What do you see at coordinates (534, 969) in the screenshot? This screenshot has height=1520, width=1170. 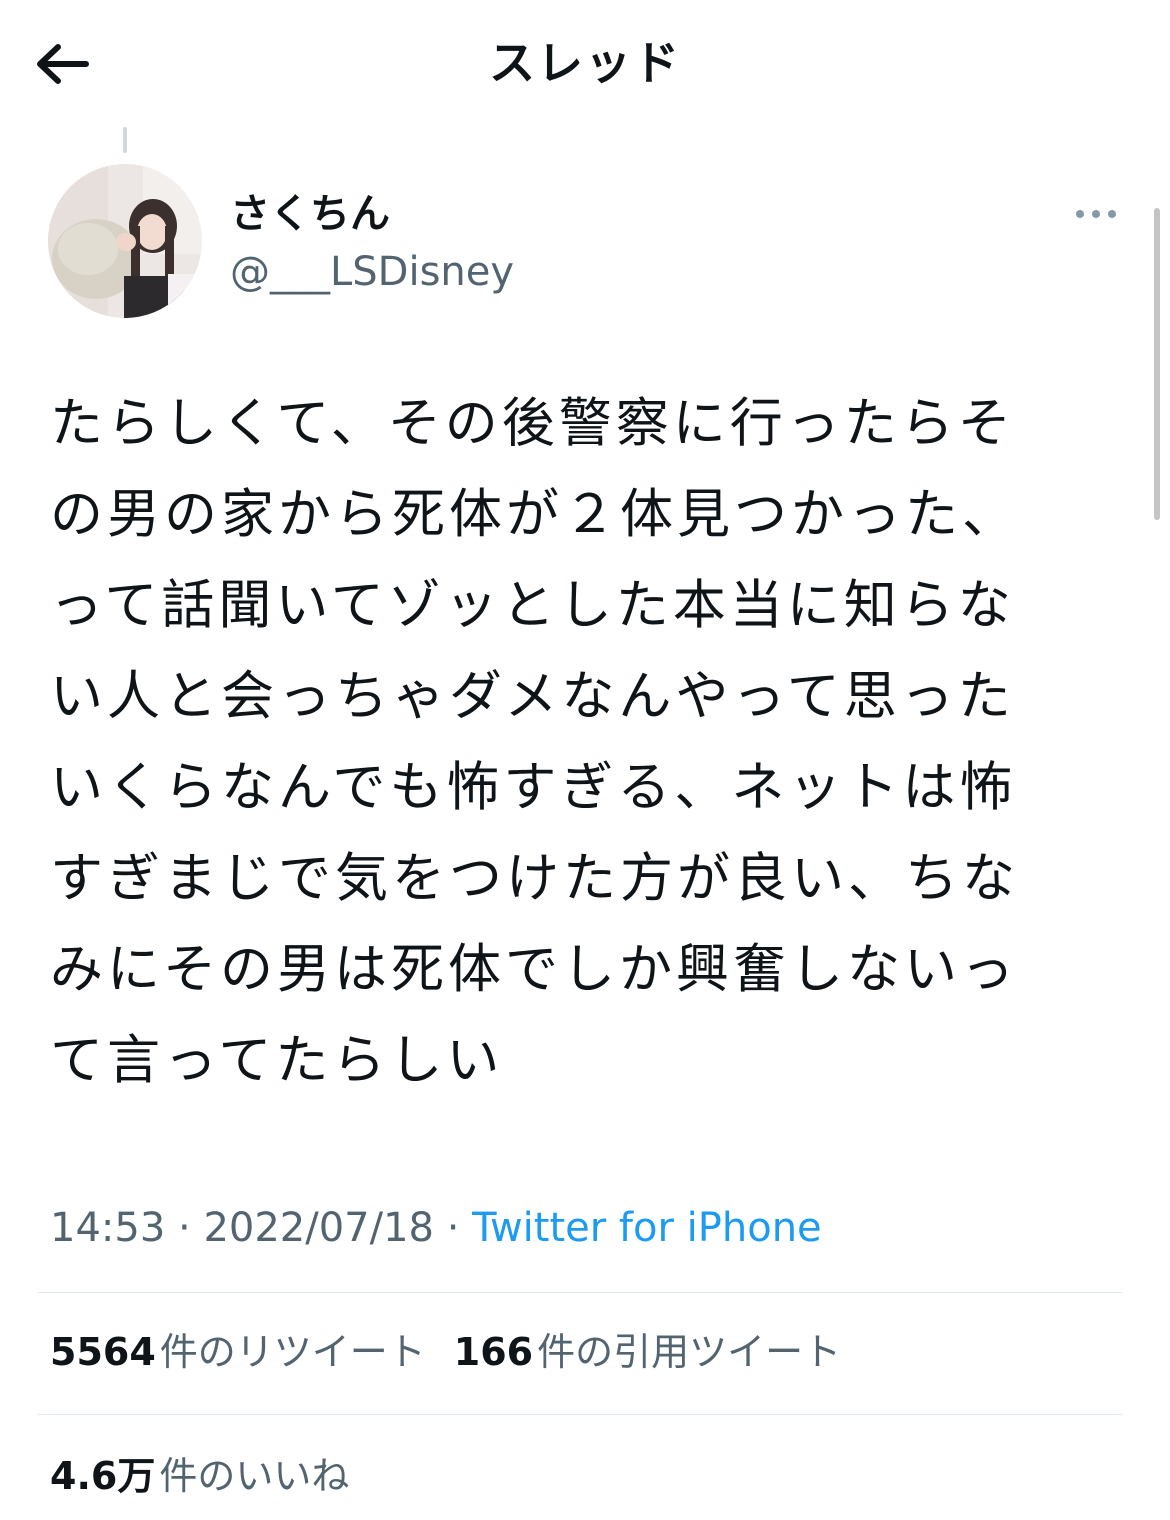 I see `tweet-line: みにその男は死体でしか興奮しないっ` at bounding box center [534, 969].